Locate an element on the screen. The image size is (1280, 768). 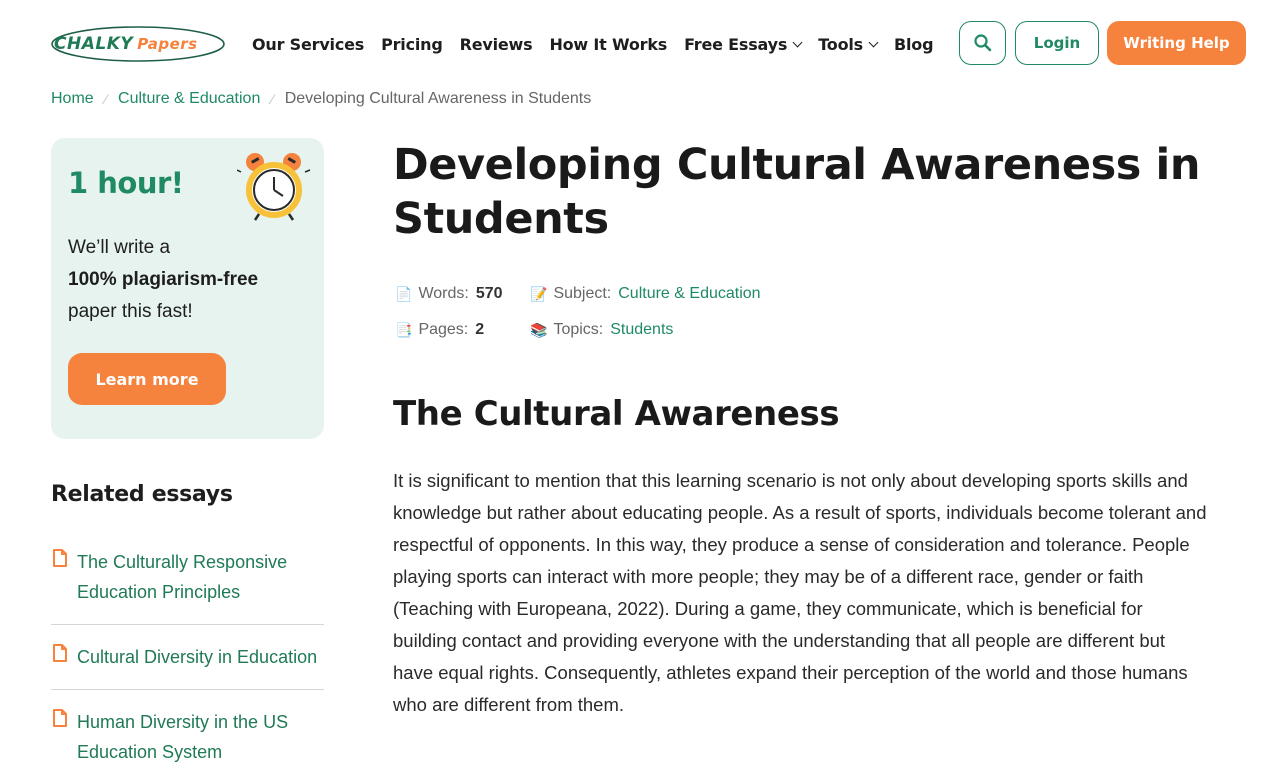
related-essay-item: Cultural Diversity in Education is located at coordinates (187, 658).